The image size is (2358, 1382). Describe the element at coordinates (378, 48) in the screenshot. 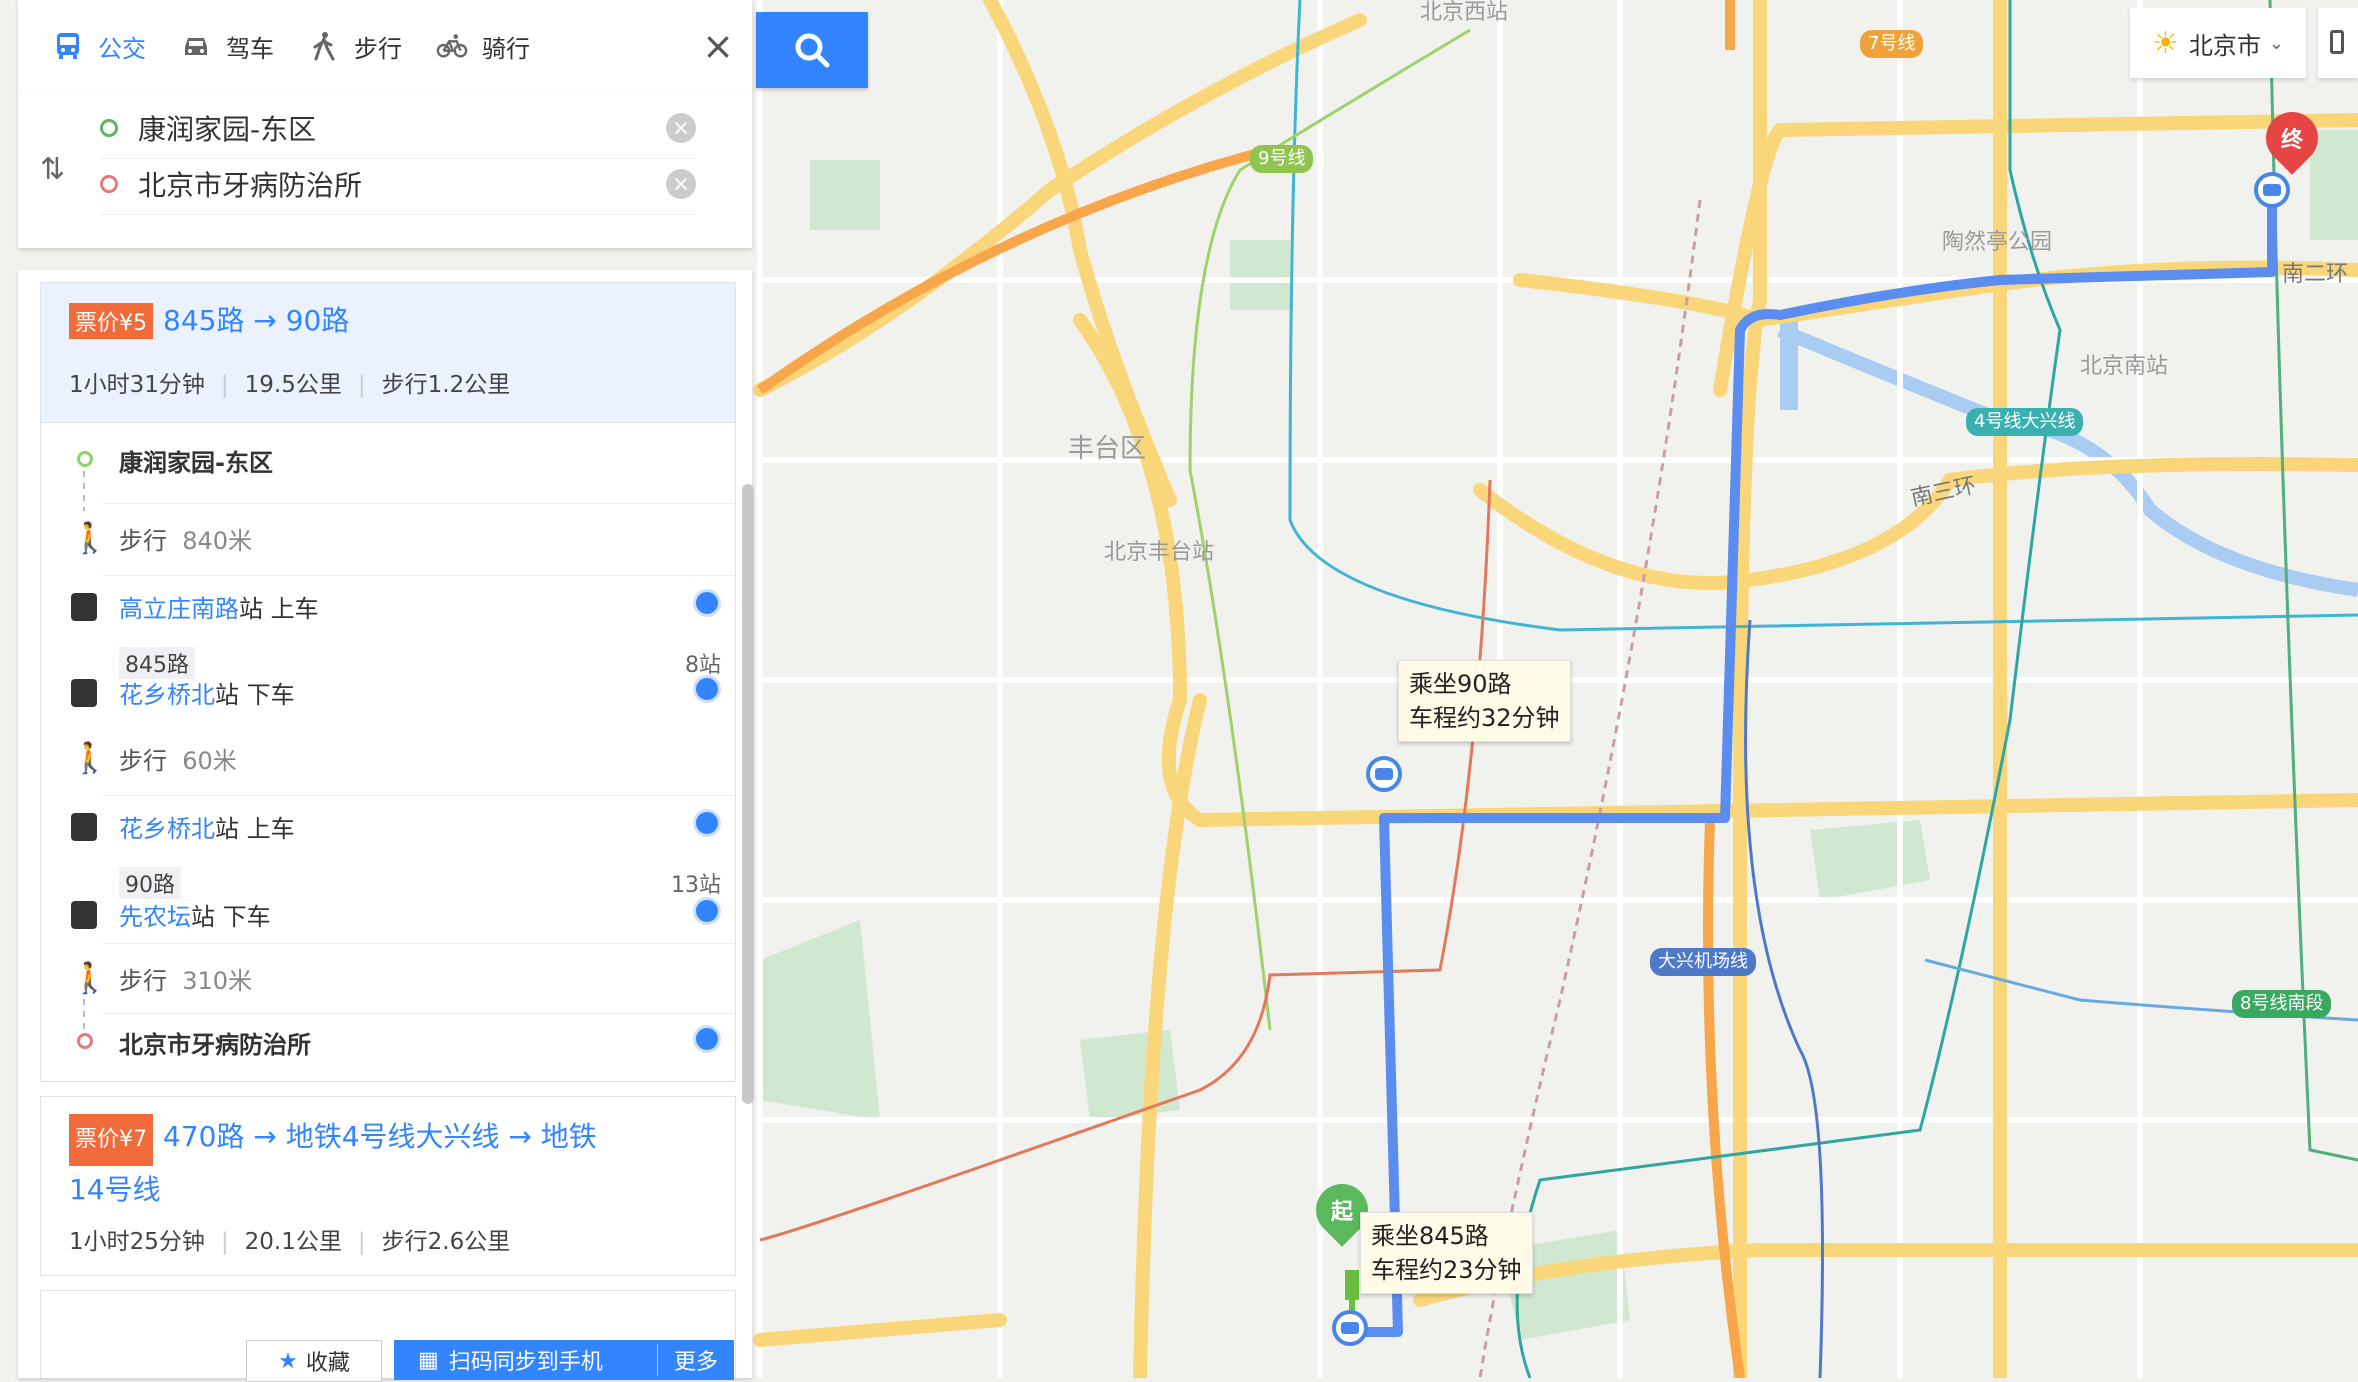

I see `tab-walk-label: 步行` at that location.